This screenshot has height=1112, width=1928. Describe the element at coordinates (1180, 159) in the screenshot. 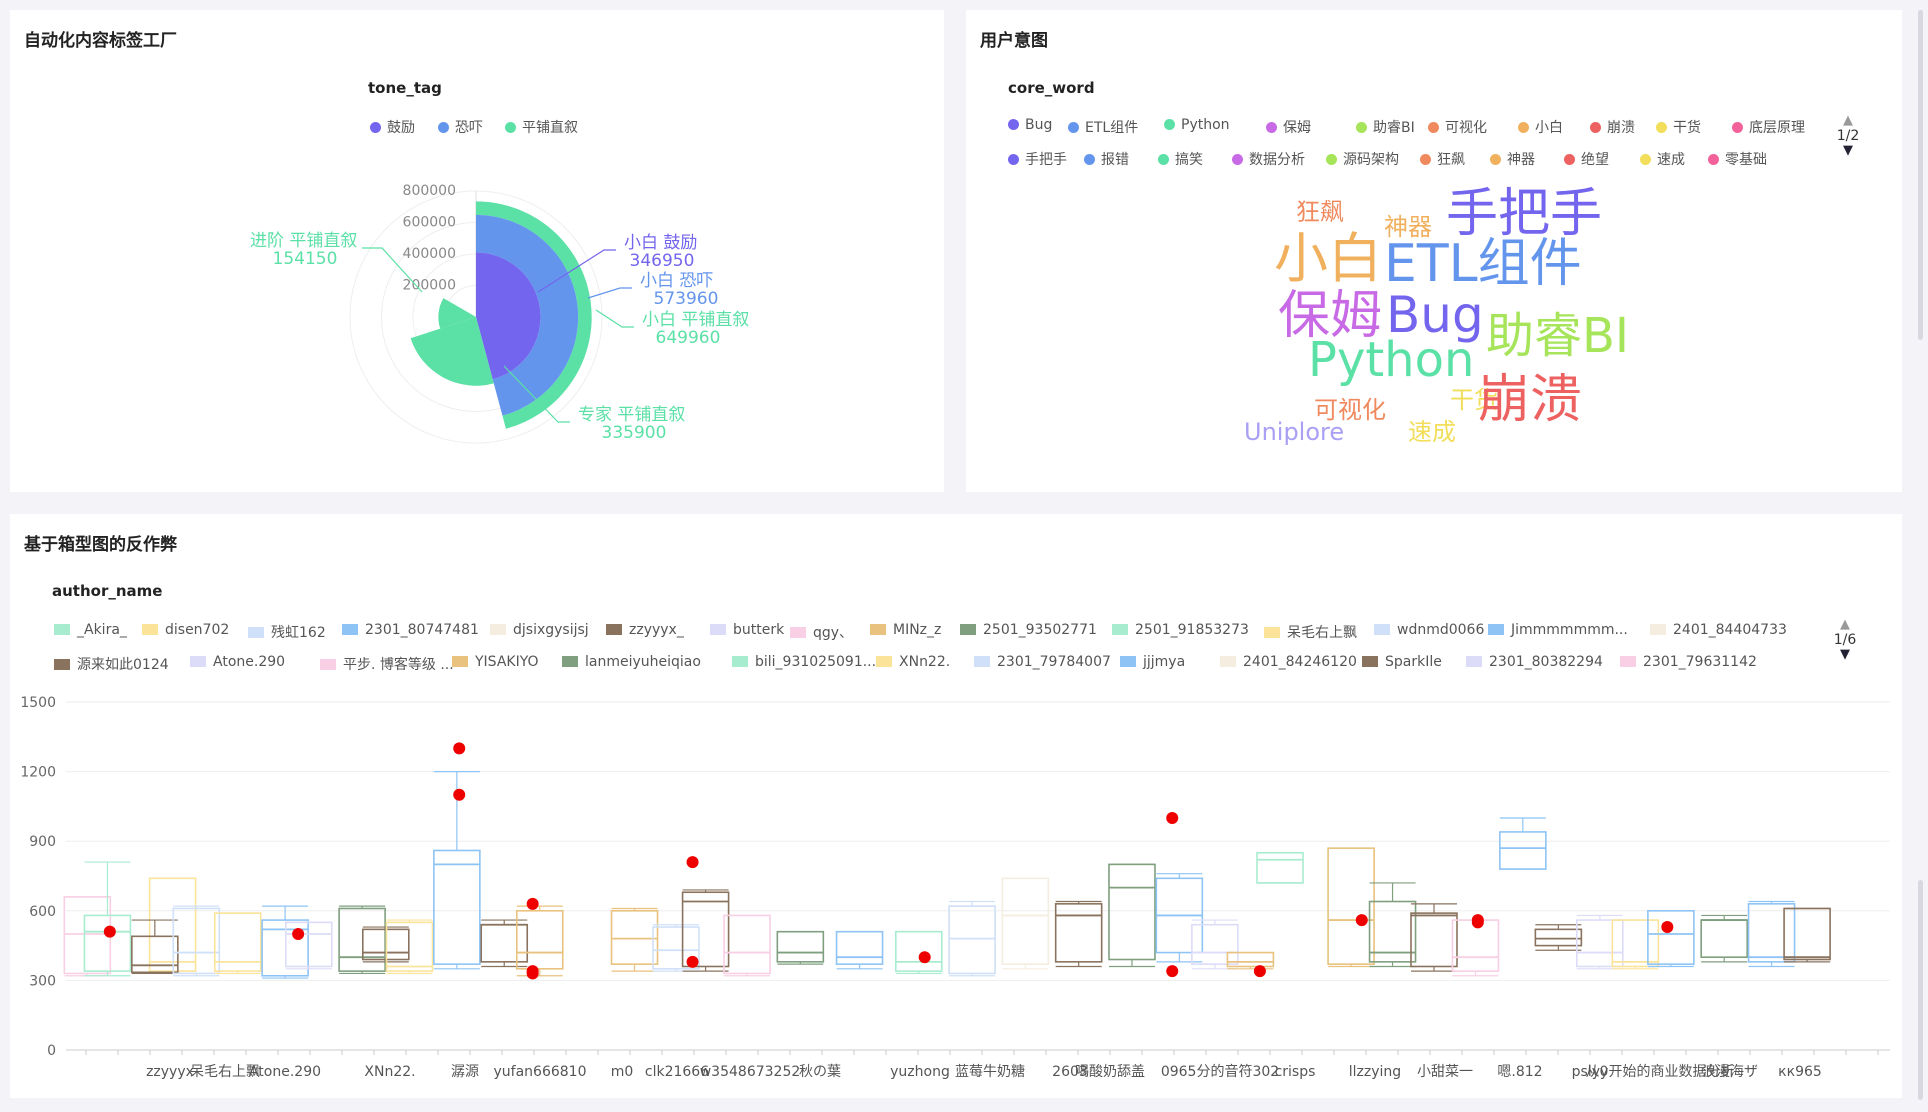

I see `wordcloud-legend-item: 搞笑` at that location.